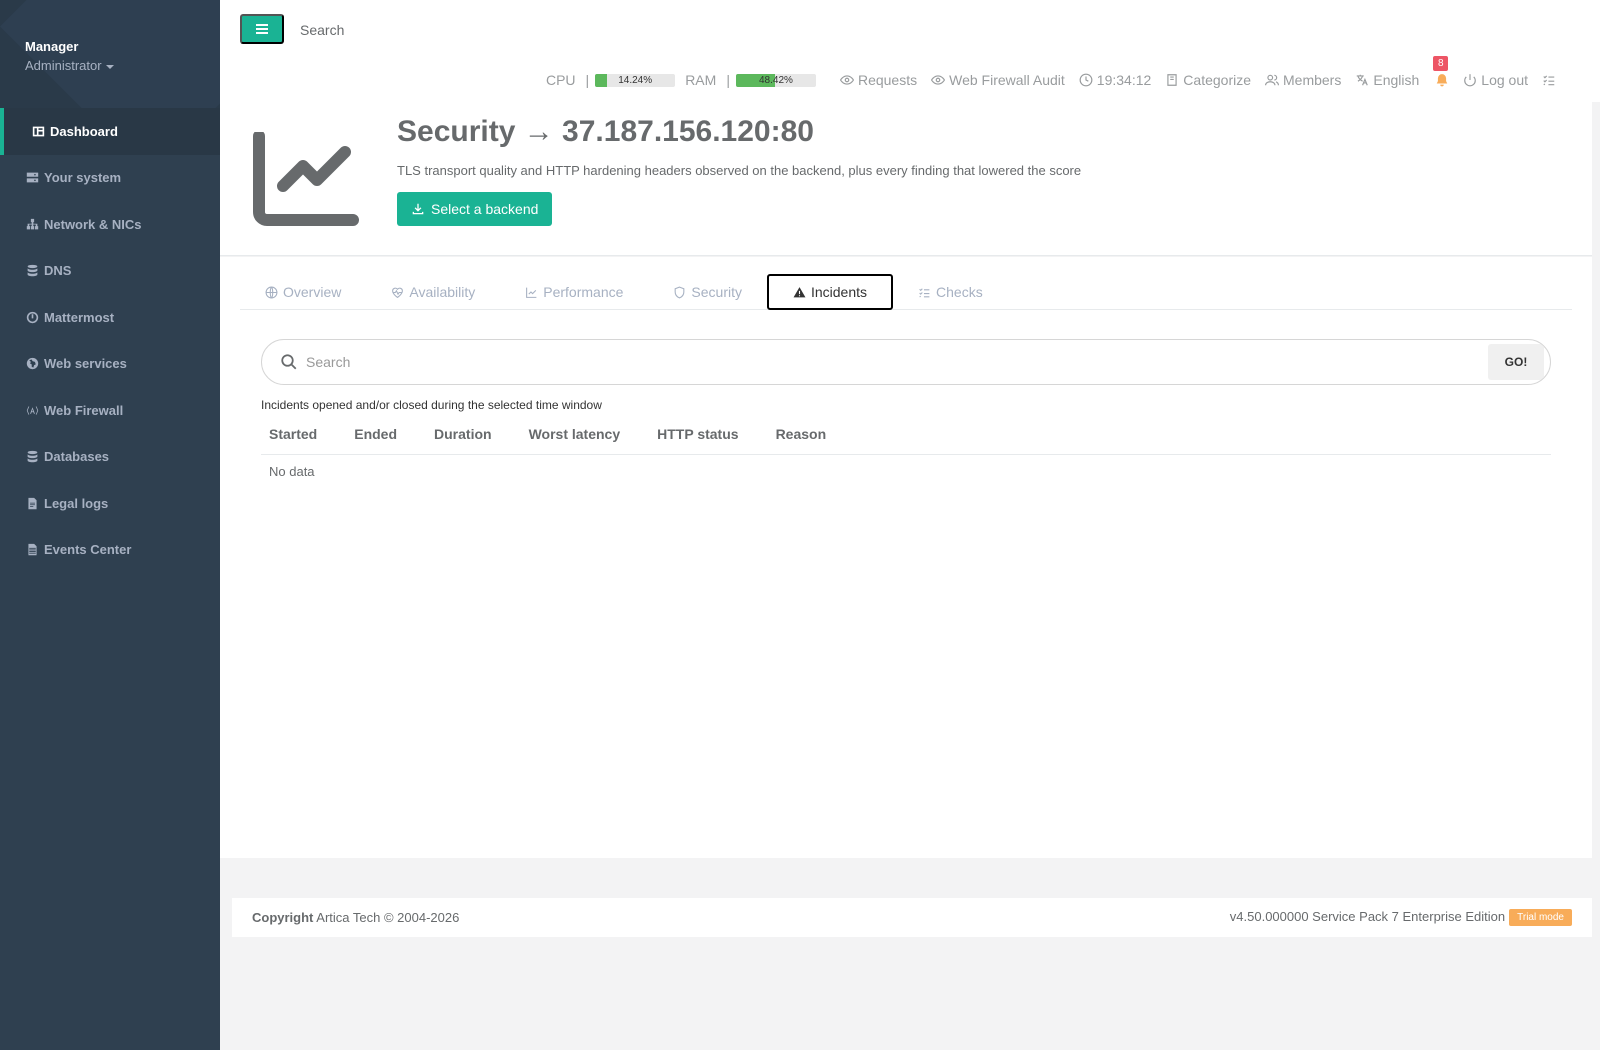  What do you see at coordinates (1540, 918) in the screenshot?
I see `trial-mode-badge: Trial mode` at bounding box center [1540, 918].